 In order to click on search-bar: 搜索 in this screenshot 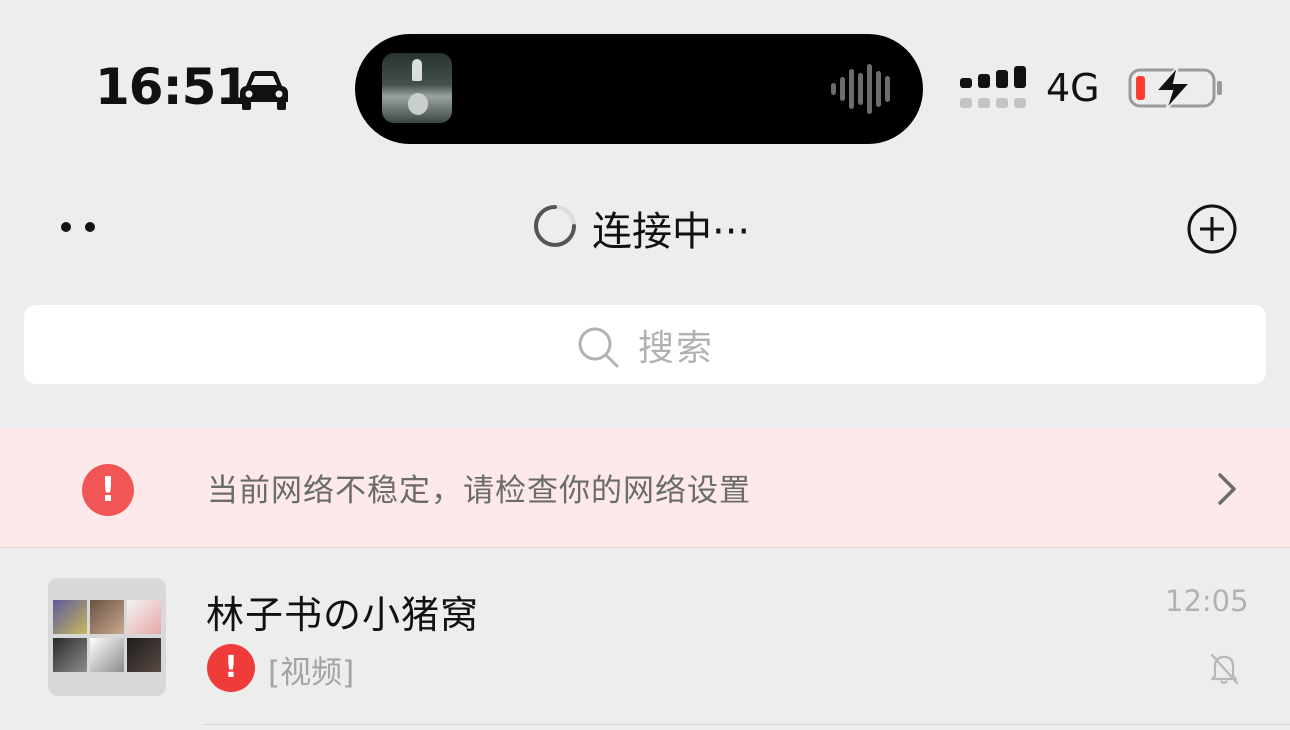, I will do `click(645, 344)`.